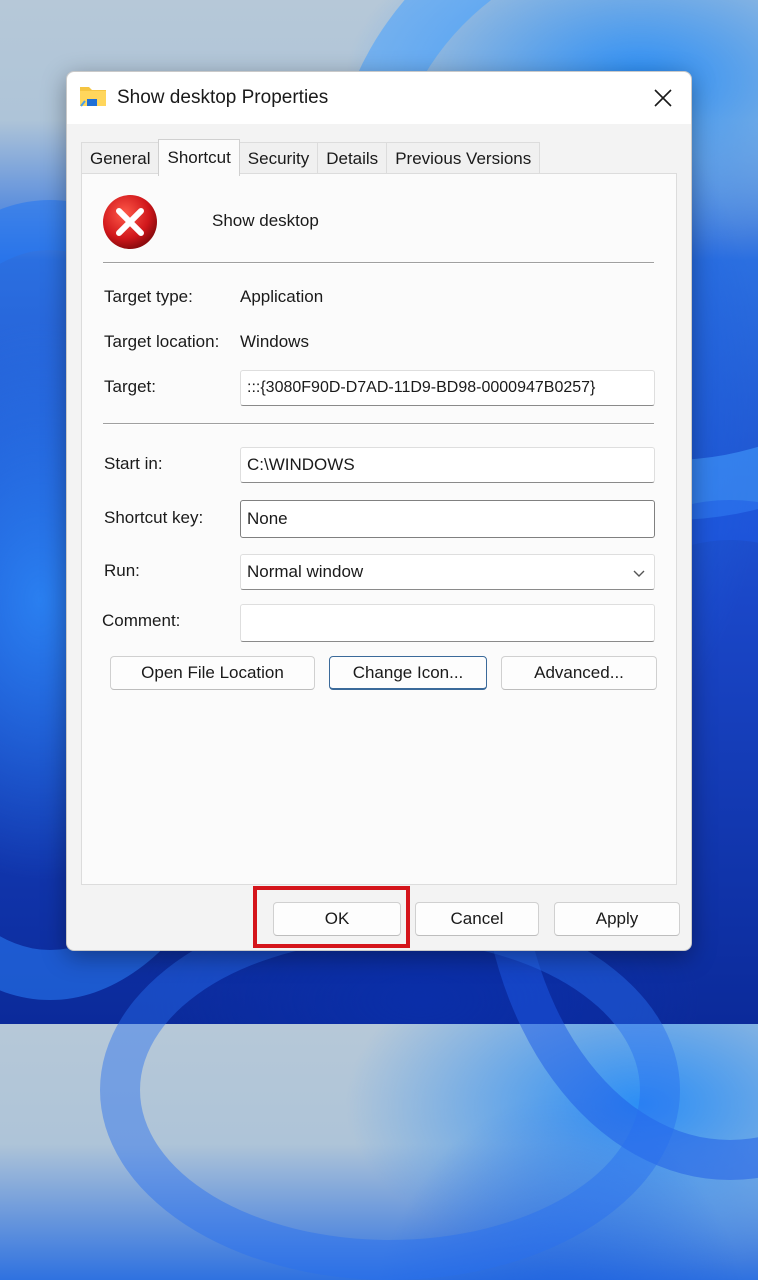  I want to click on tab-previous-versions: Previous Versions, so click(463, 158).